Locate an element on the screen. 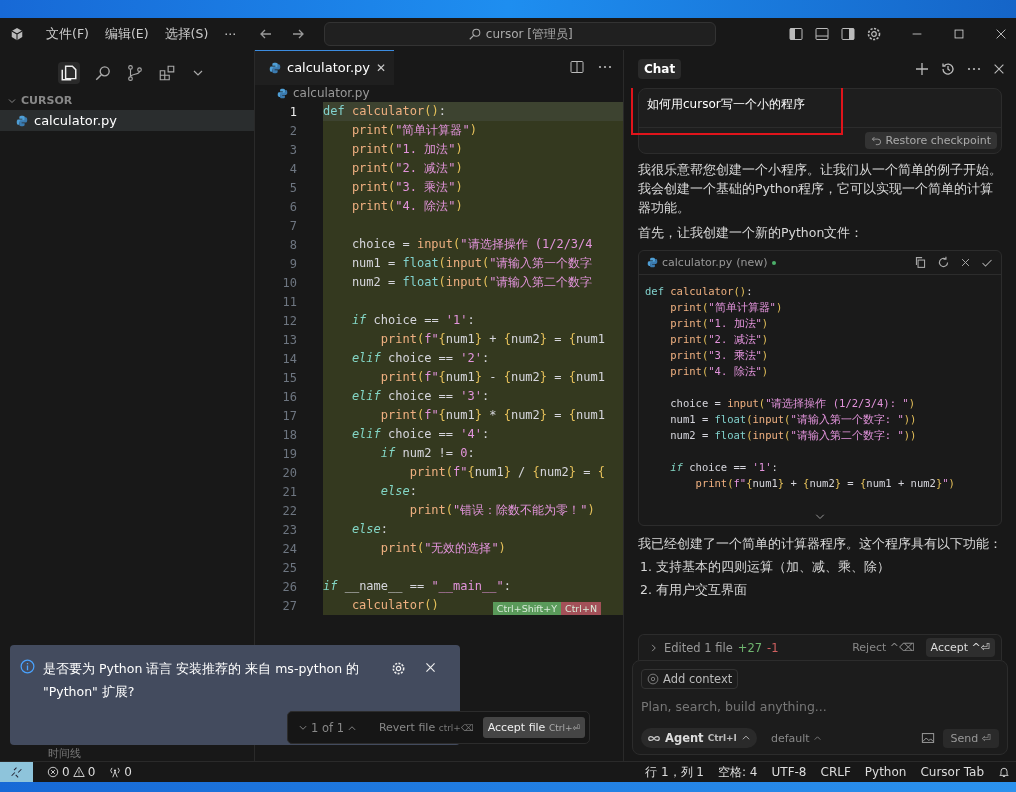  assistant-paragraph: 首先，让我创建一个新的Python文件： is located at coordinates (751, 233).